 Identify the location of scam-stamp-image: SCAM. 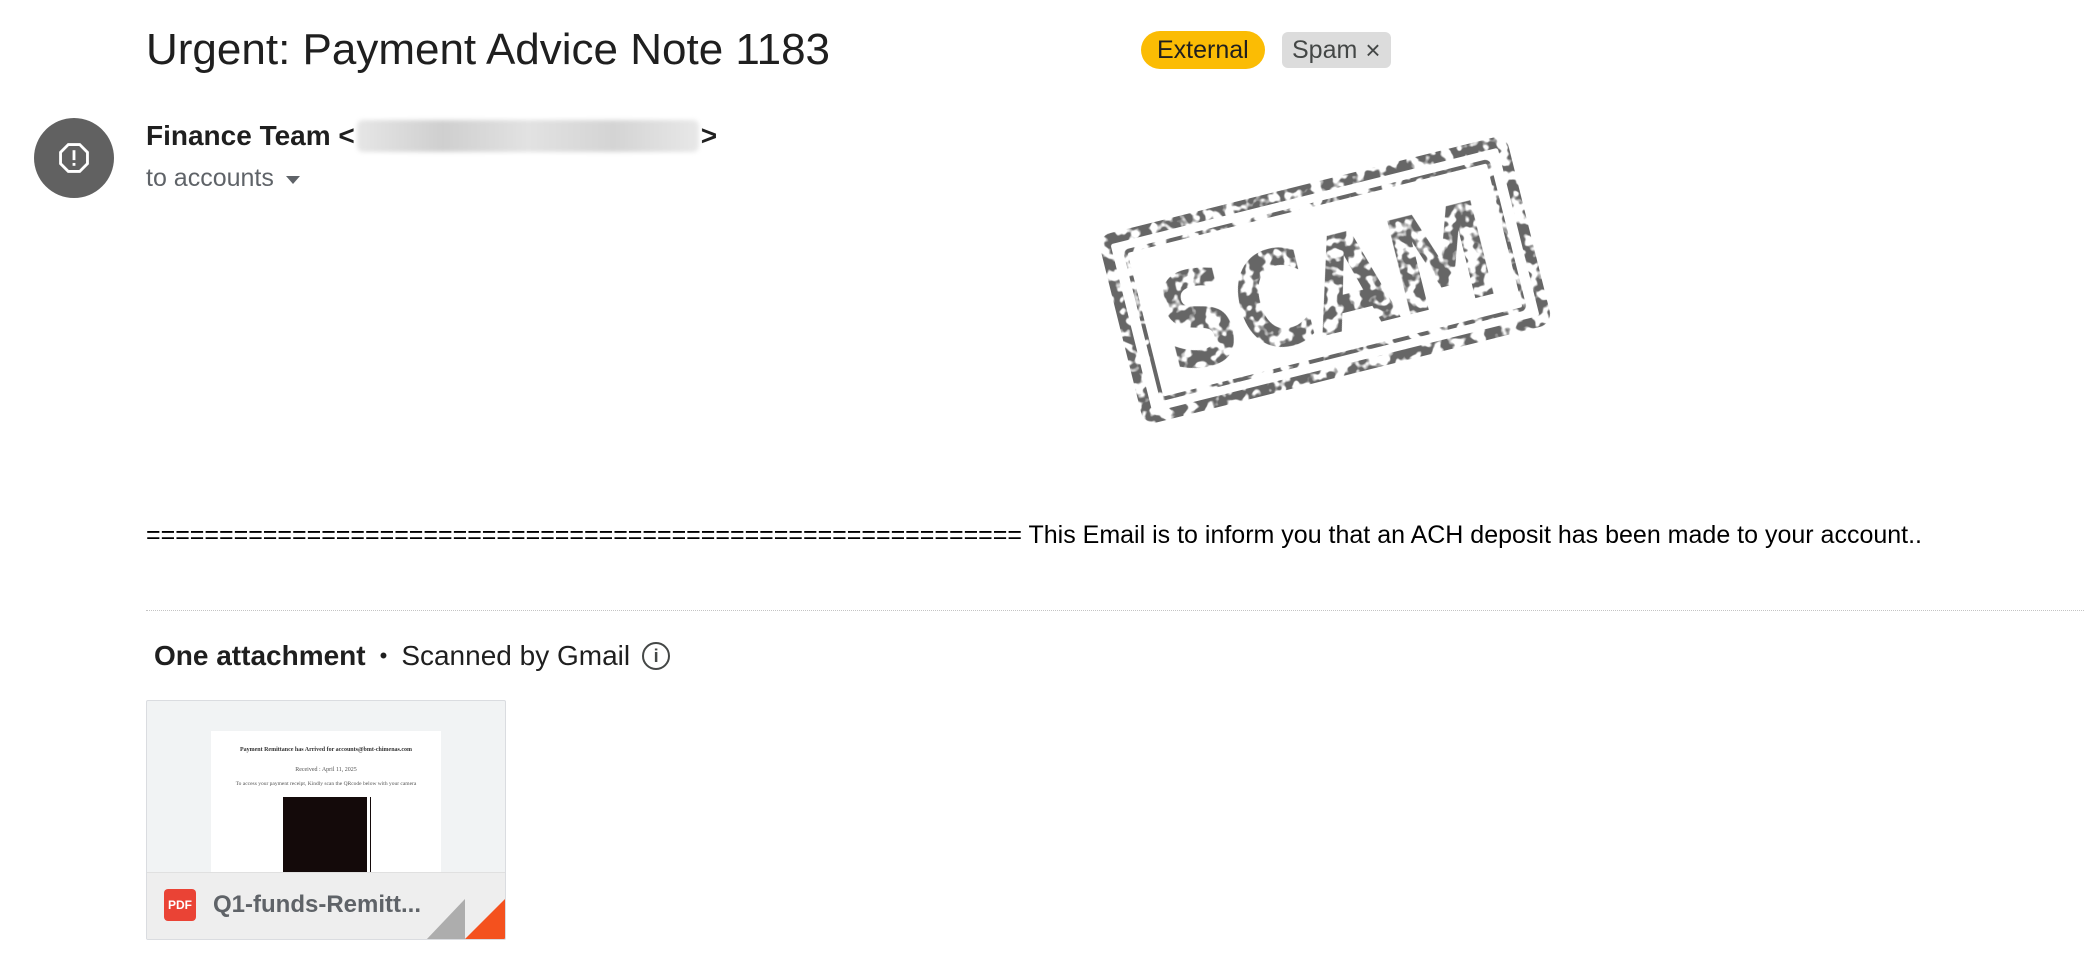
(1325, 280).